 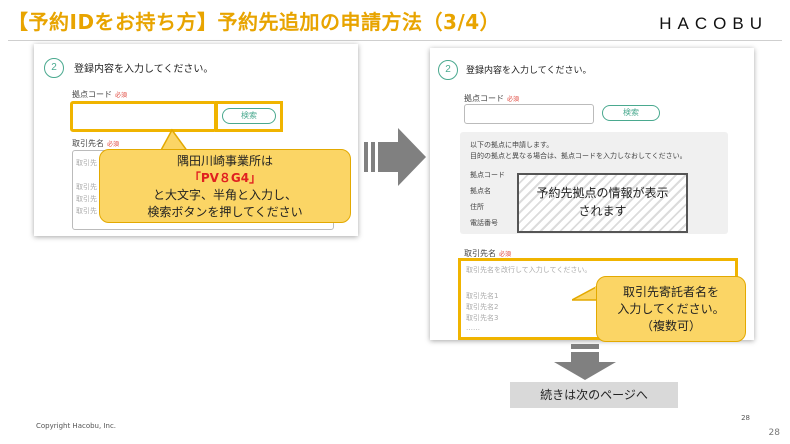 What do you see at coordinates (602, 203) in the screenshot?
I see `info-placeholder: 予約先拠点の情報が表示 されます` at bounding box center [602, 203].